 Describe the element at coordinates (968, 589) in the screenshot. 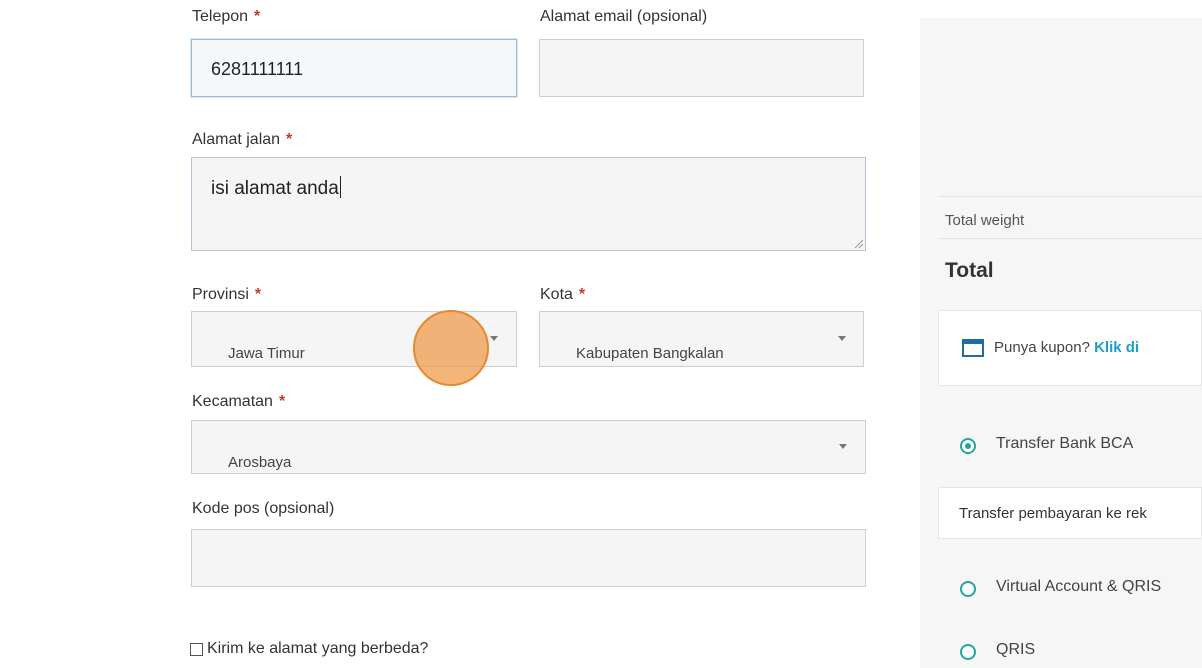

I see `payment-radio-va-qris` at that location.